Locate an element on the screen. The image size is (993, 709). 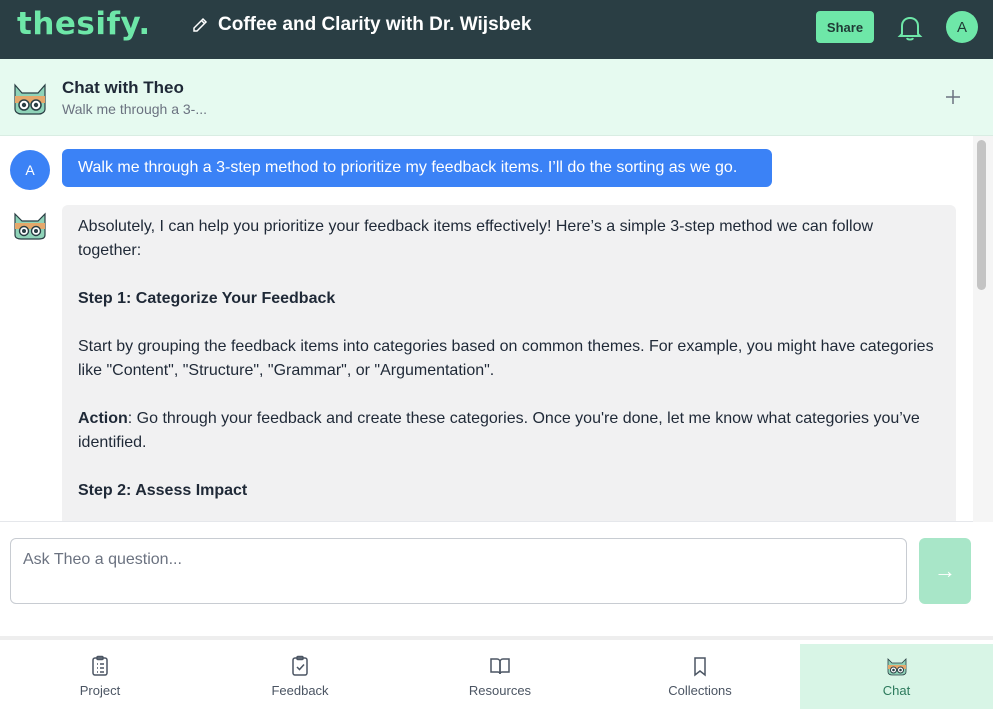
nav-chat: Chat is located at coordinates (896, 676).